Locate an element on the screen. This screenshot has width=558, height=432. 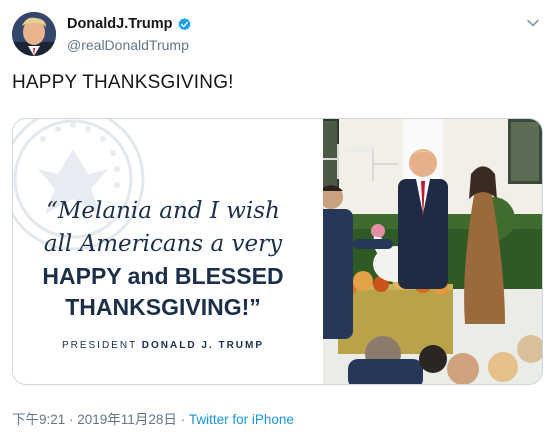
verified-badge-icon is located at coordinates (184, 24).